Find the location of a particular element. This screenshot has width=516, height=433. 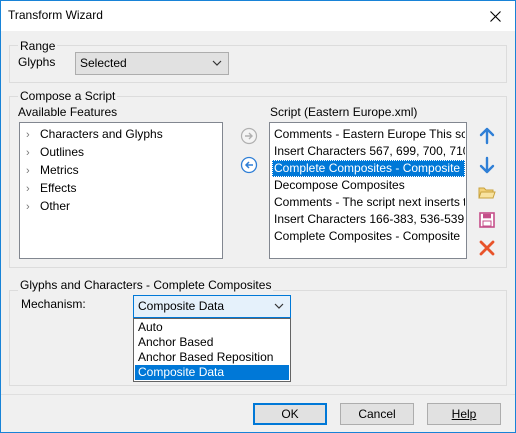

mechanism-combo: Composite Data is located at coordinates (212, 306).